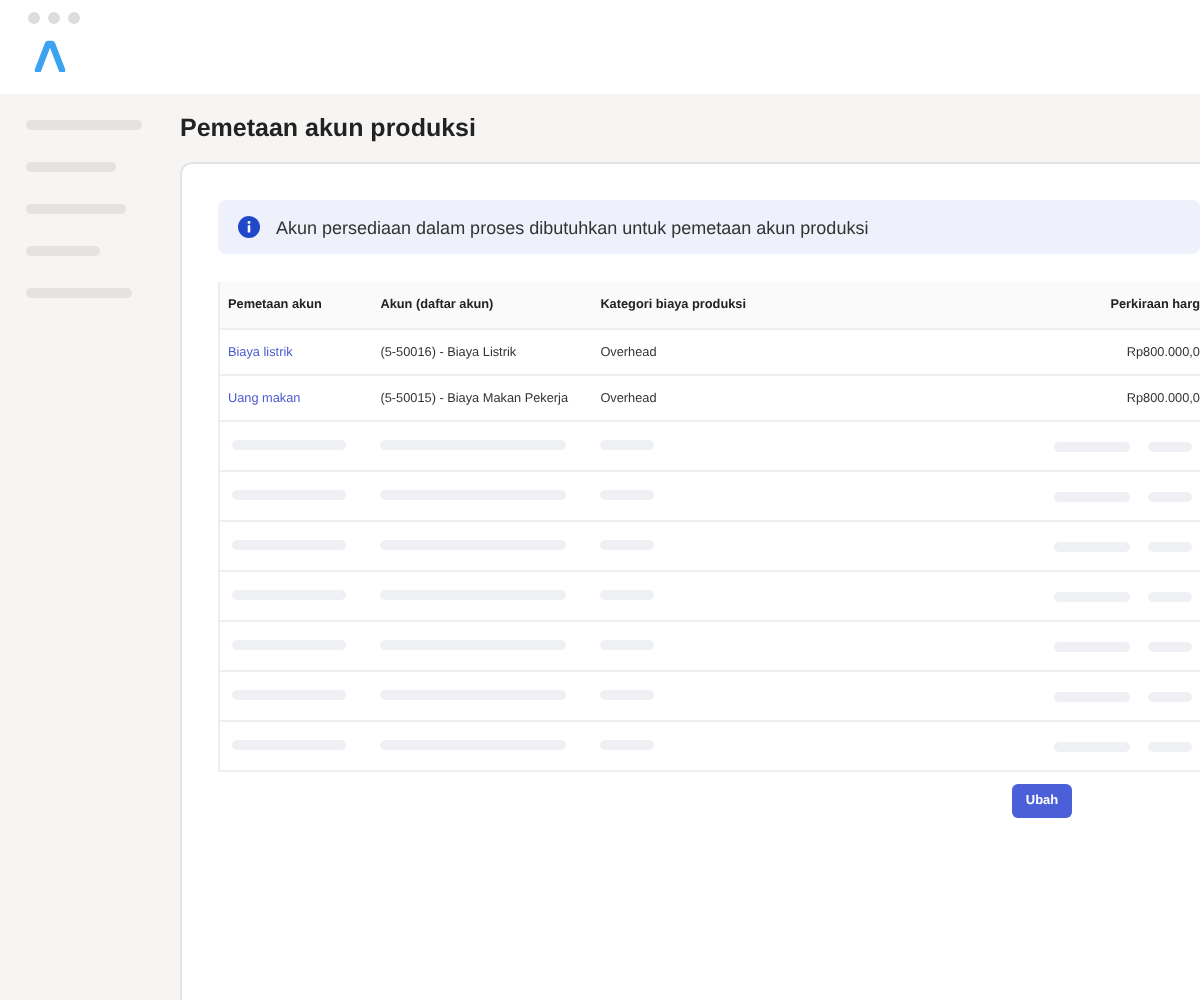 The width and height of the screenshot is (1200, 1000). I want to click on info-text: Akun persediaan dalam proses dibutuhkan untuk pemetaan akun produksi, so click(572, 227).